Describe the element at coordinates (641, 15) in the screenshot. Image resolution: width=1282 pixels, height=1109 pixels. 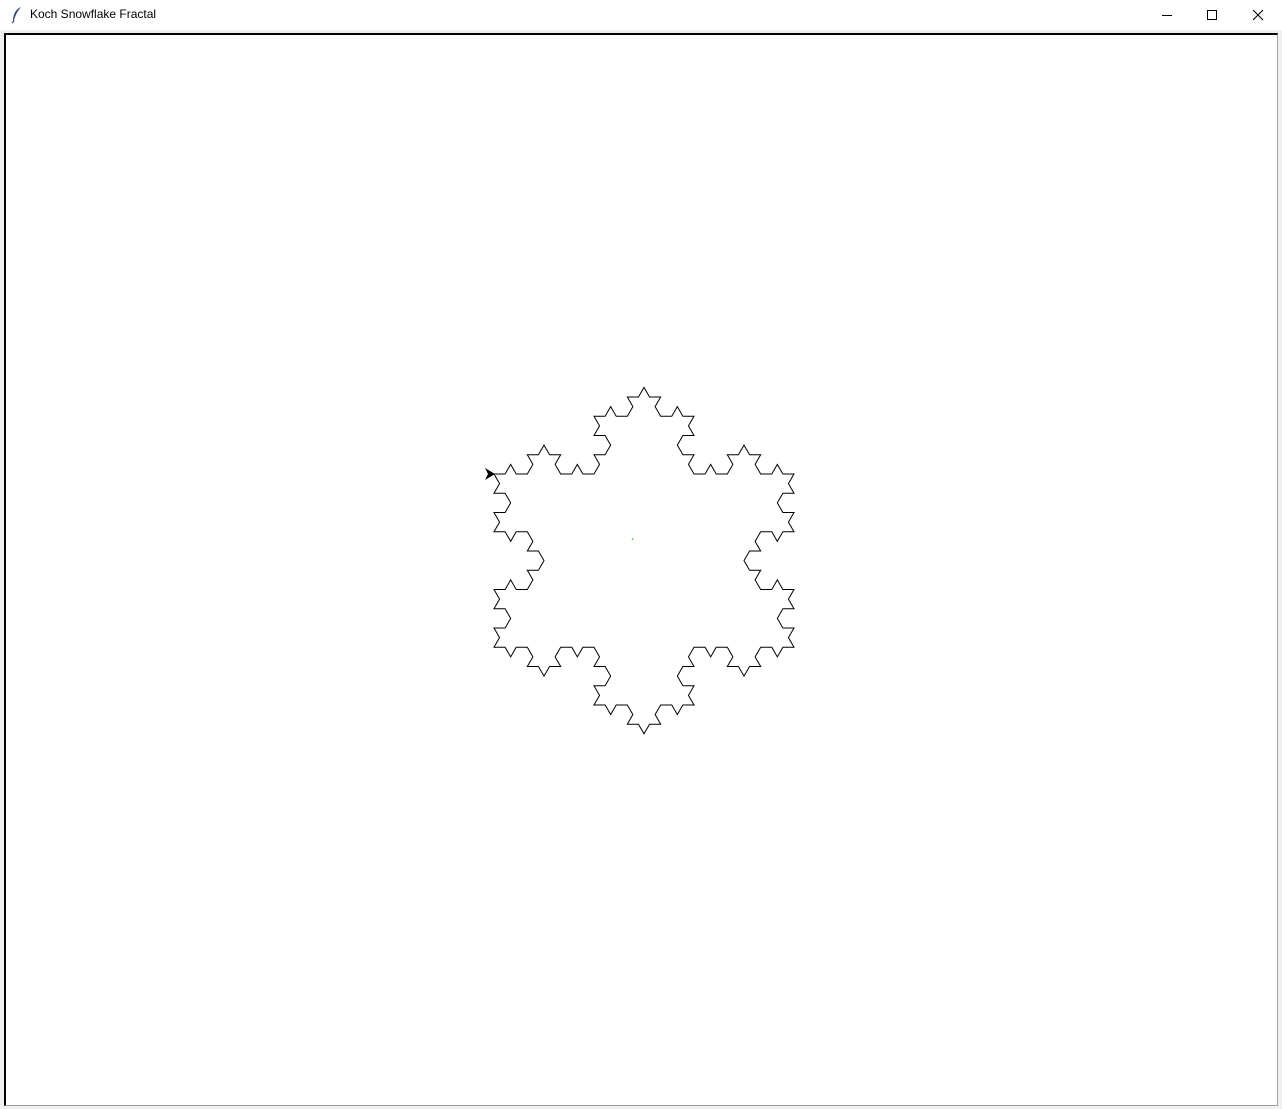
I see `title-bar: Koch Snowflake Fractal` at that location.